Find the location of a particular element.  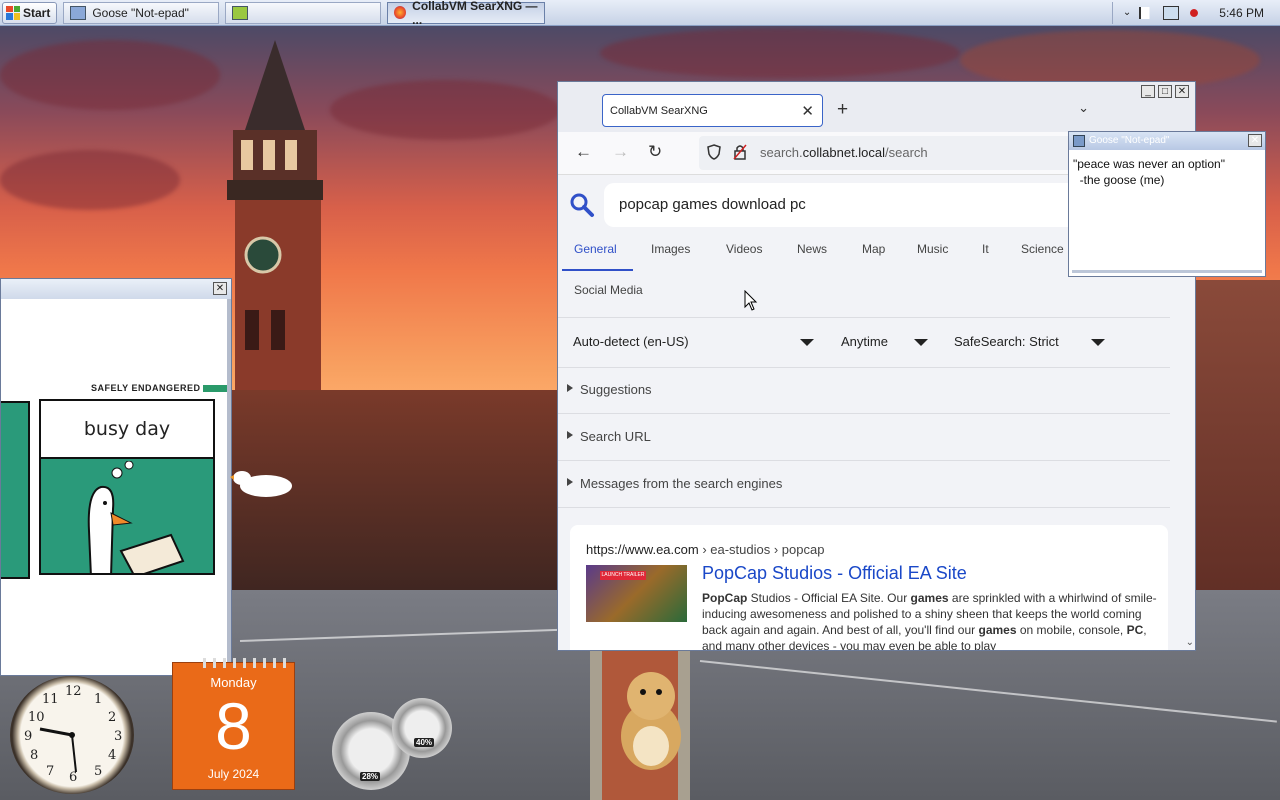

analog-clock-gadget: 12 1 2 3 4 5 6 7 8 9 10 11 is located at coordinates (72, 735).